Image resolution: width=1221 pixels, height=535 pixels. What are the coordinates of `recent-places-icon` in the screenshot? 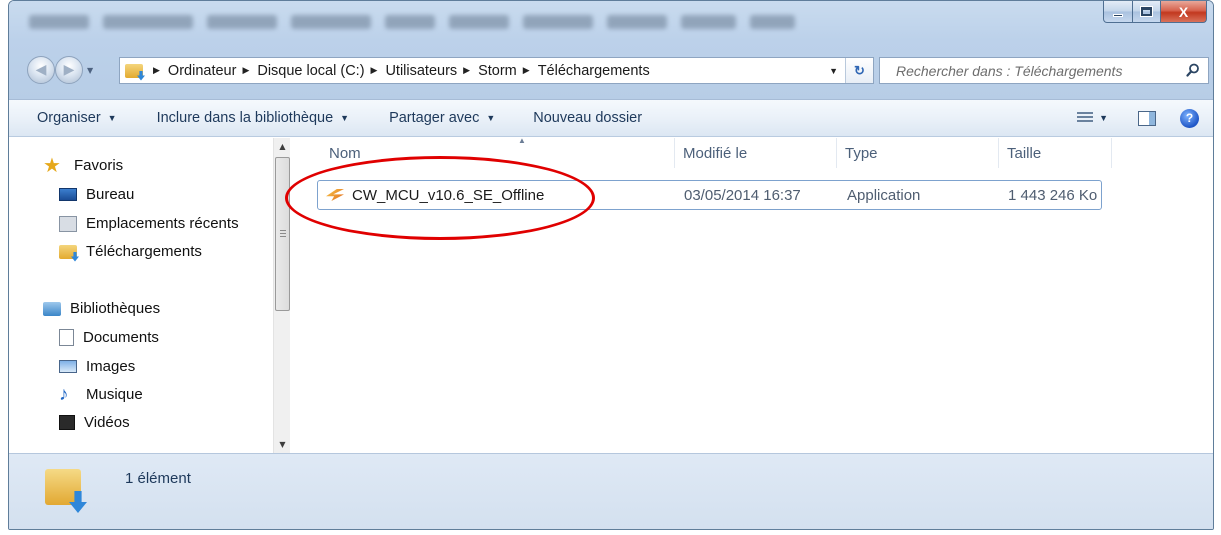 It's located at (68, 223).